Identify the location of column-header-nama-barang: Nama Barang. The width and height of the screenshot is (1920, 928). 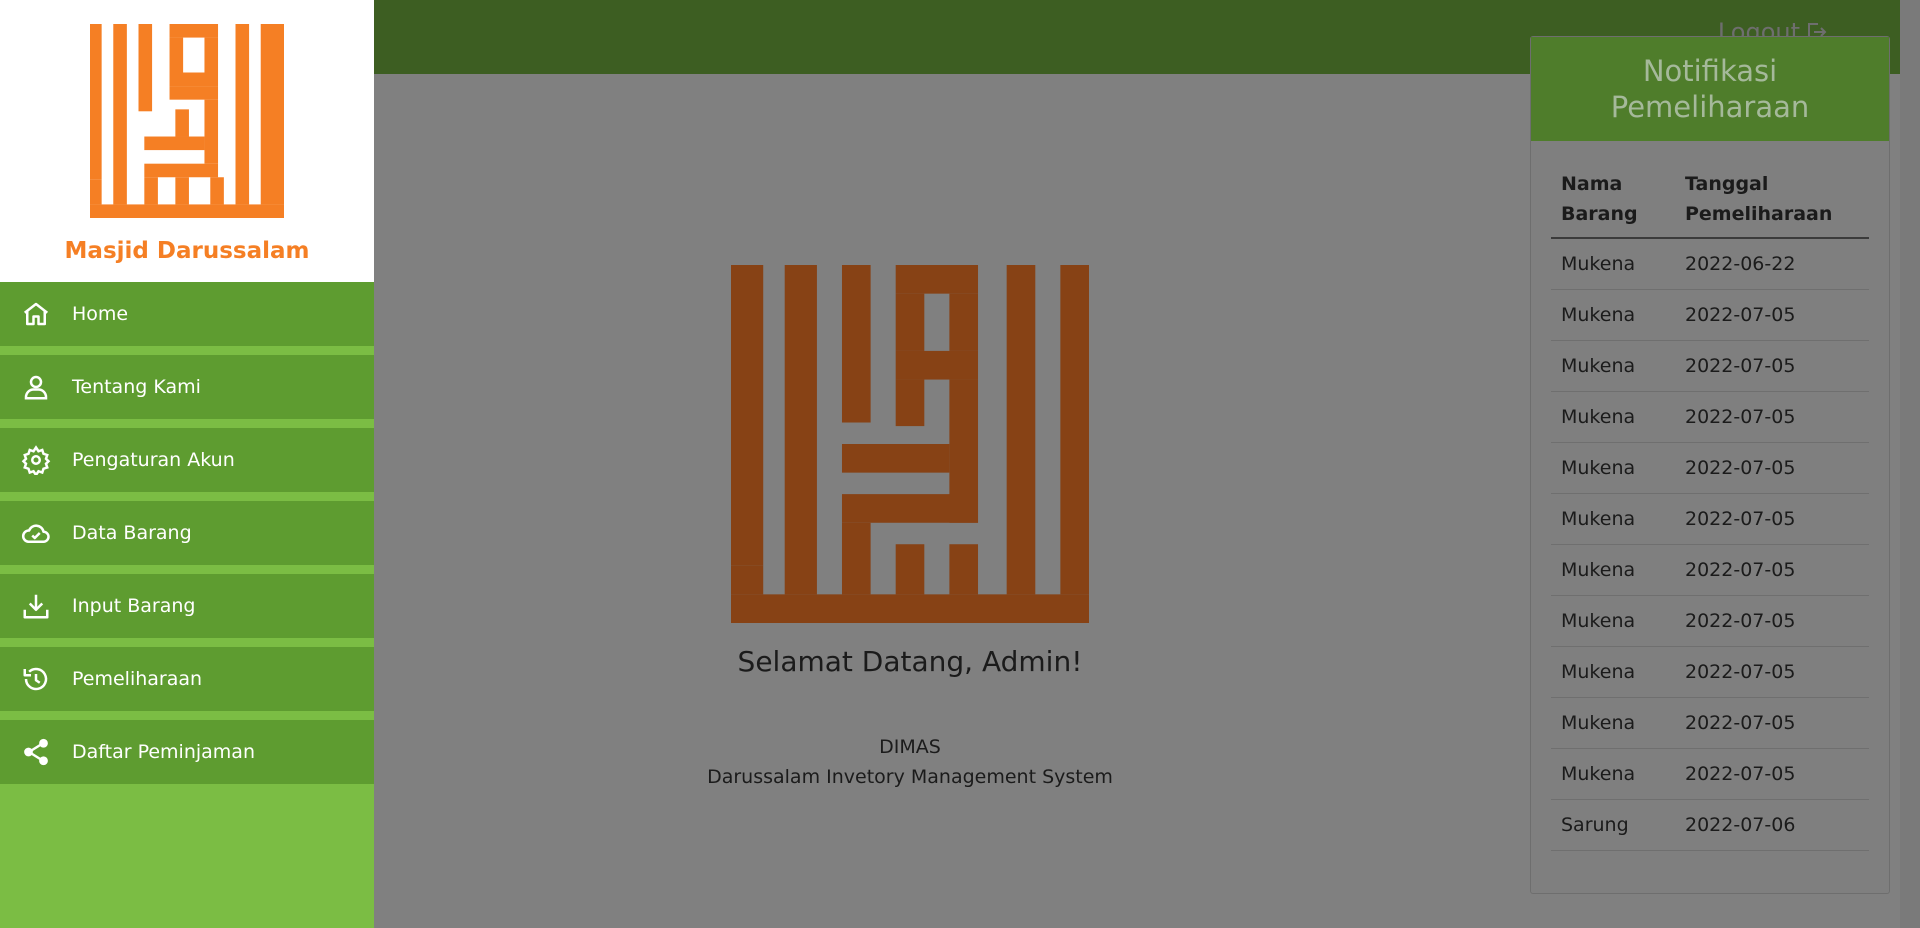
(1613, 204).